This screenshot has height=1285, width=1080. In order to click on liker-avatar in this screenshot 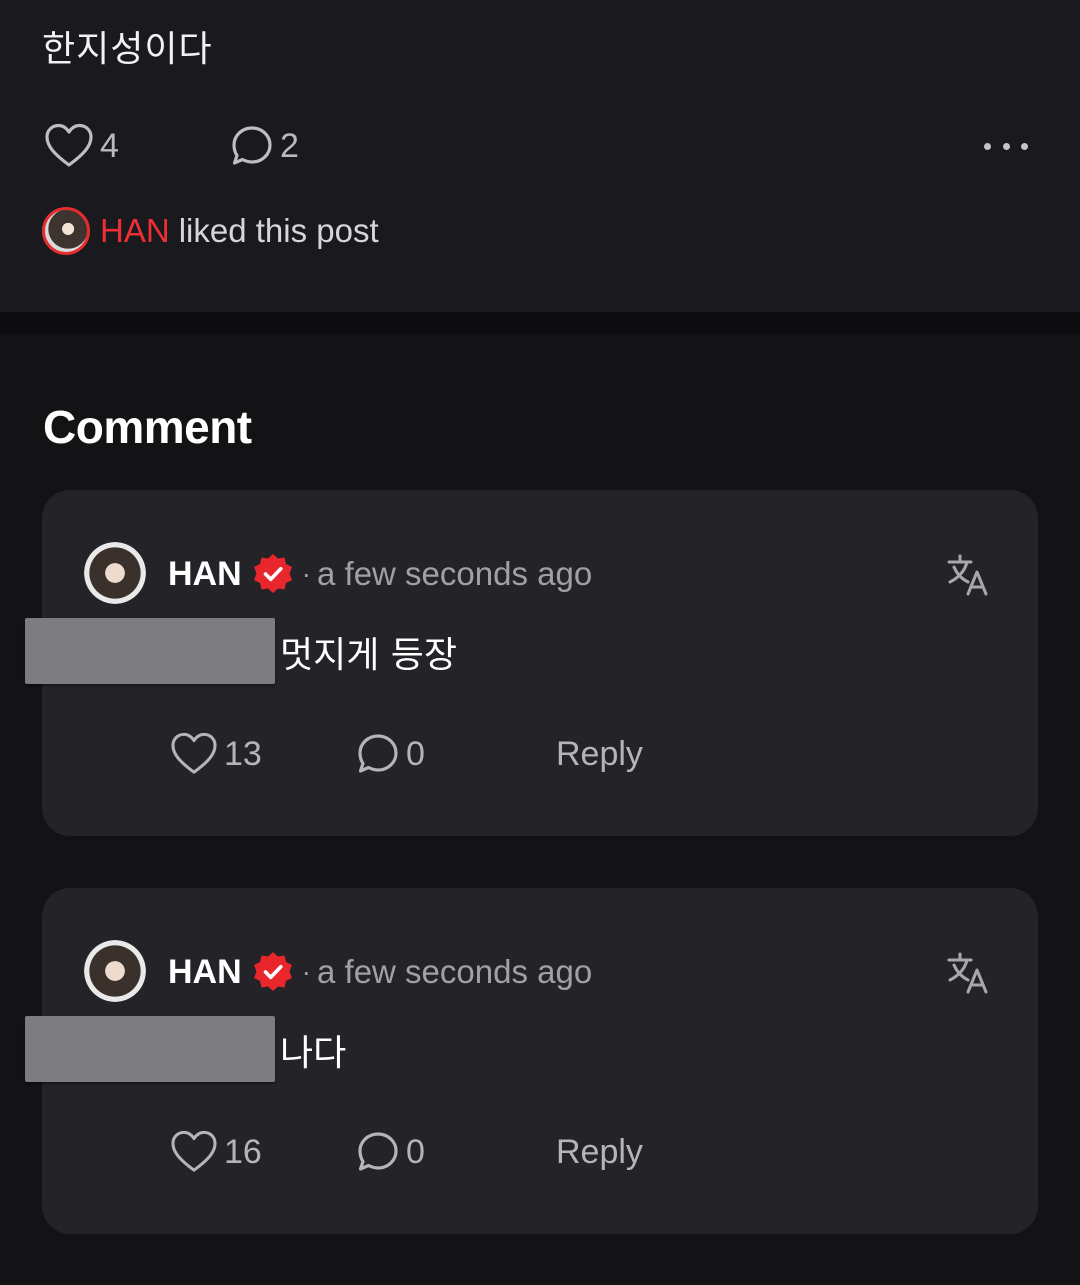, I will do `click(66, 231)`.